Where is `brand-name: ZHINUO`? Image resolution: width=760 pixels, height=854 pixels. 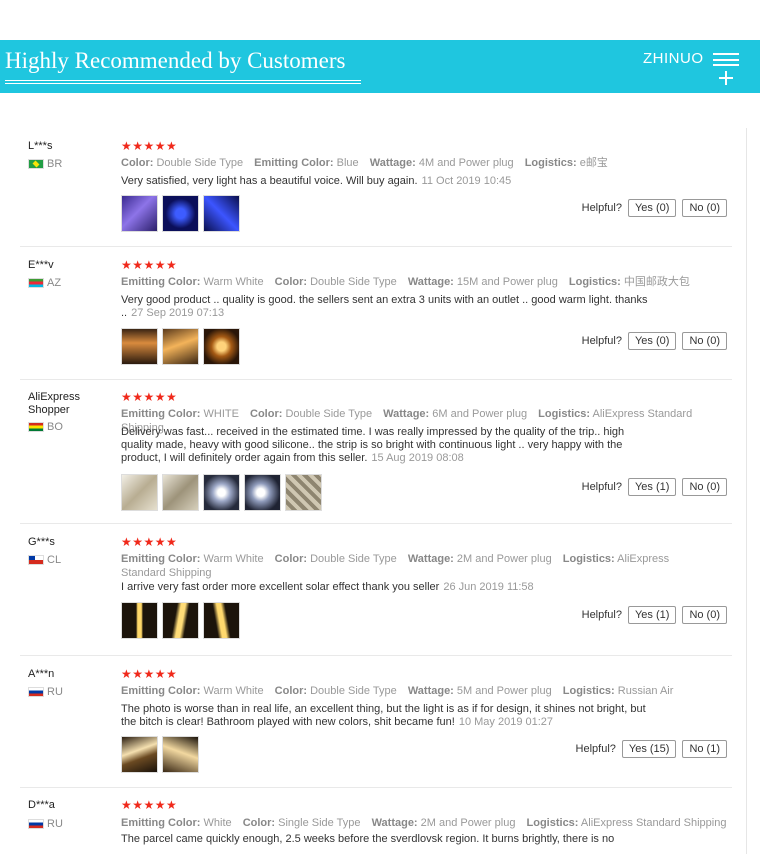
brand-name: ZHINUO is located at coordinates (673, 58).